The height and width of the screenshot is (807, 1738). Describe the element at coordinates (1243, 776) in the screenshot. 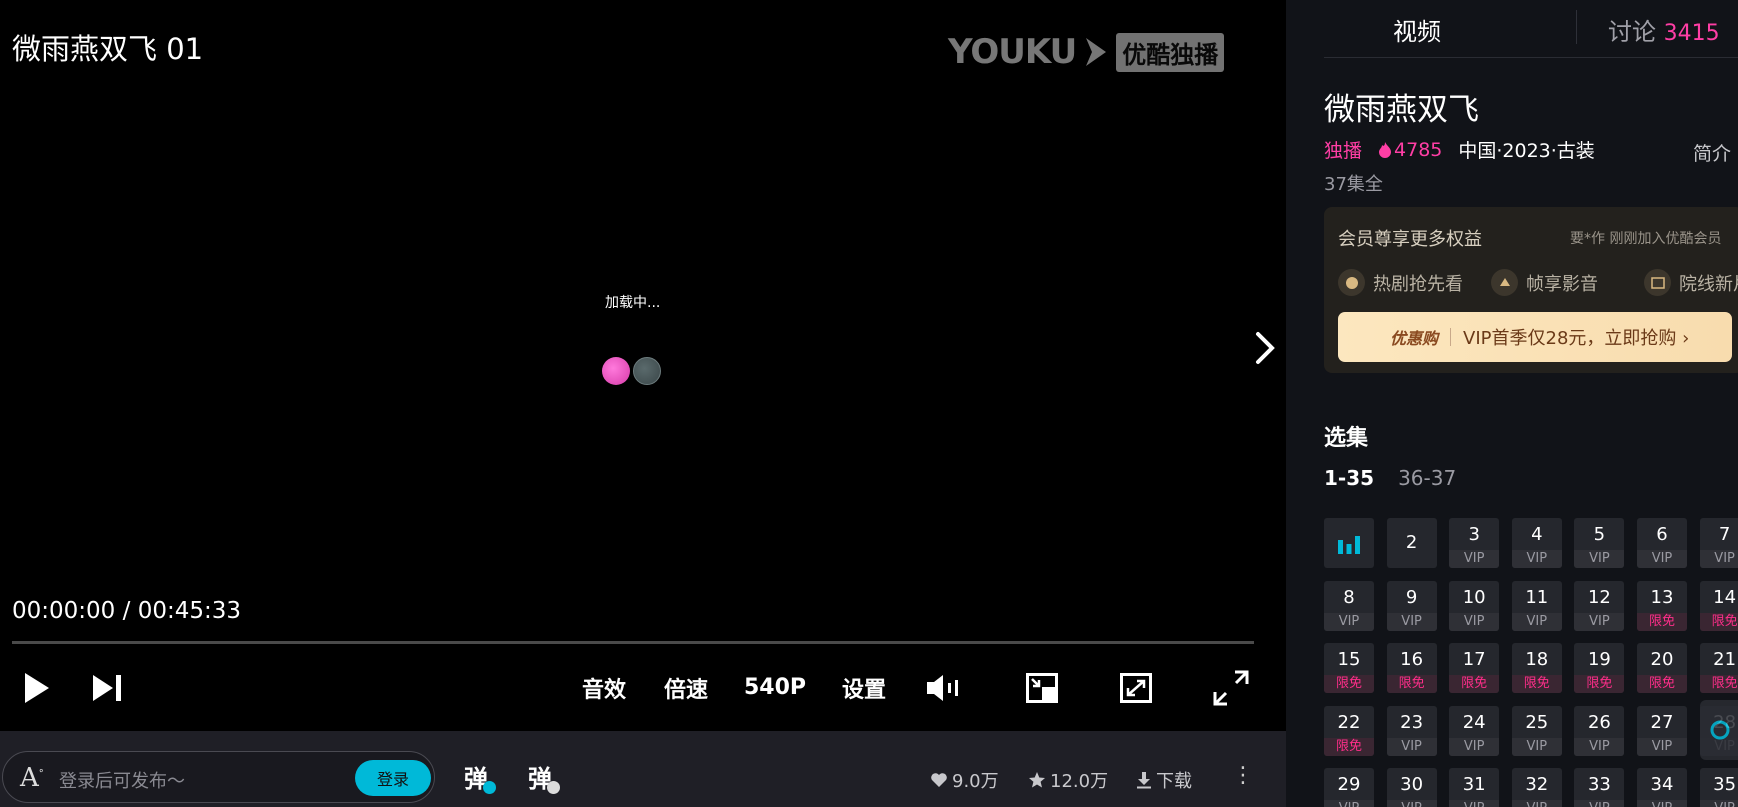

I see `more-icon: ⋮` at that location.